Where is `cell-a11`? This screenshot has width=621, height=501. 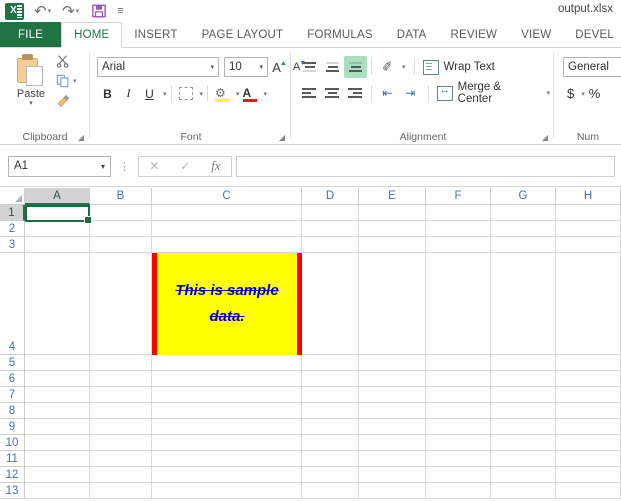
cell-a11 is located at coordinates (57, 459).